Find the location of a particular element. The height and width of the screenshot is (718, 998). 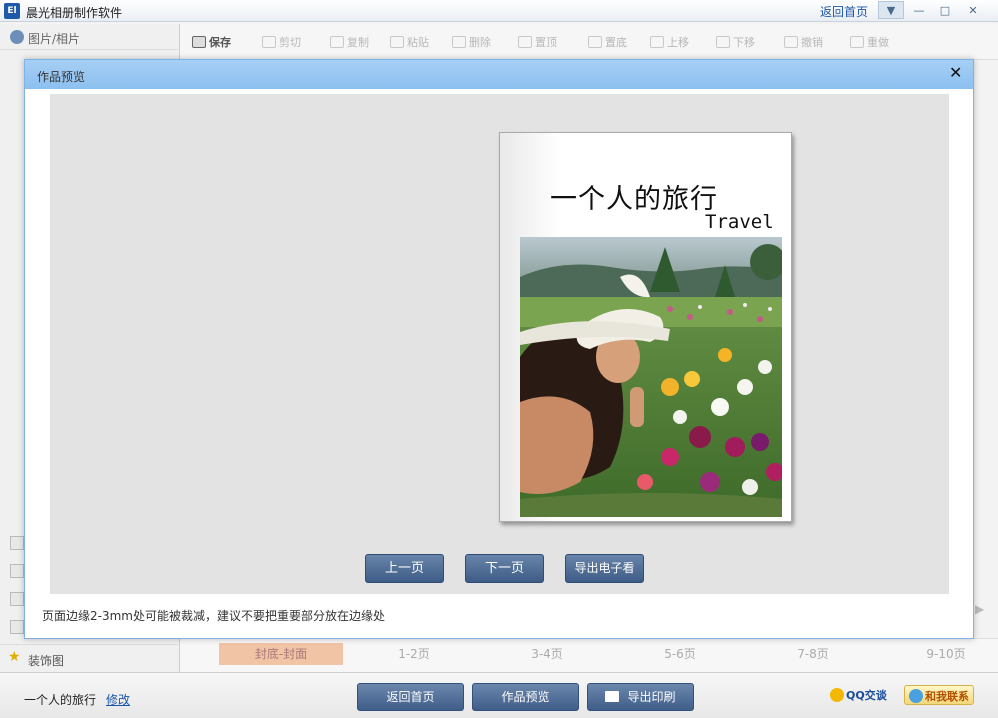

cut-icon is located at coordinates (269, 42).